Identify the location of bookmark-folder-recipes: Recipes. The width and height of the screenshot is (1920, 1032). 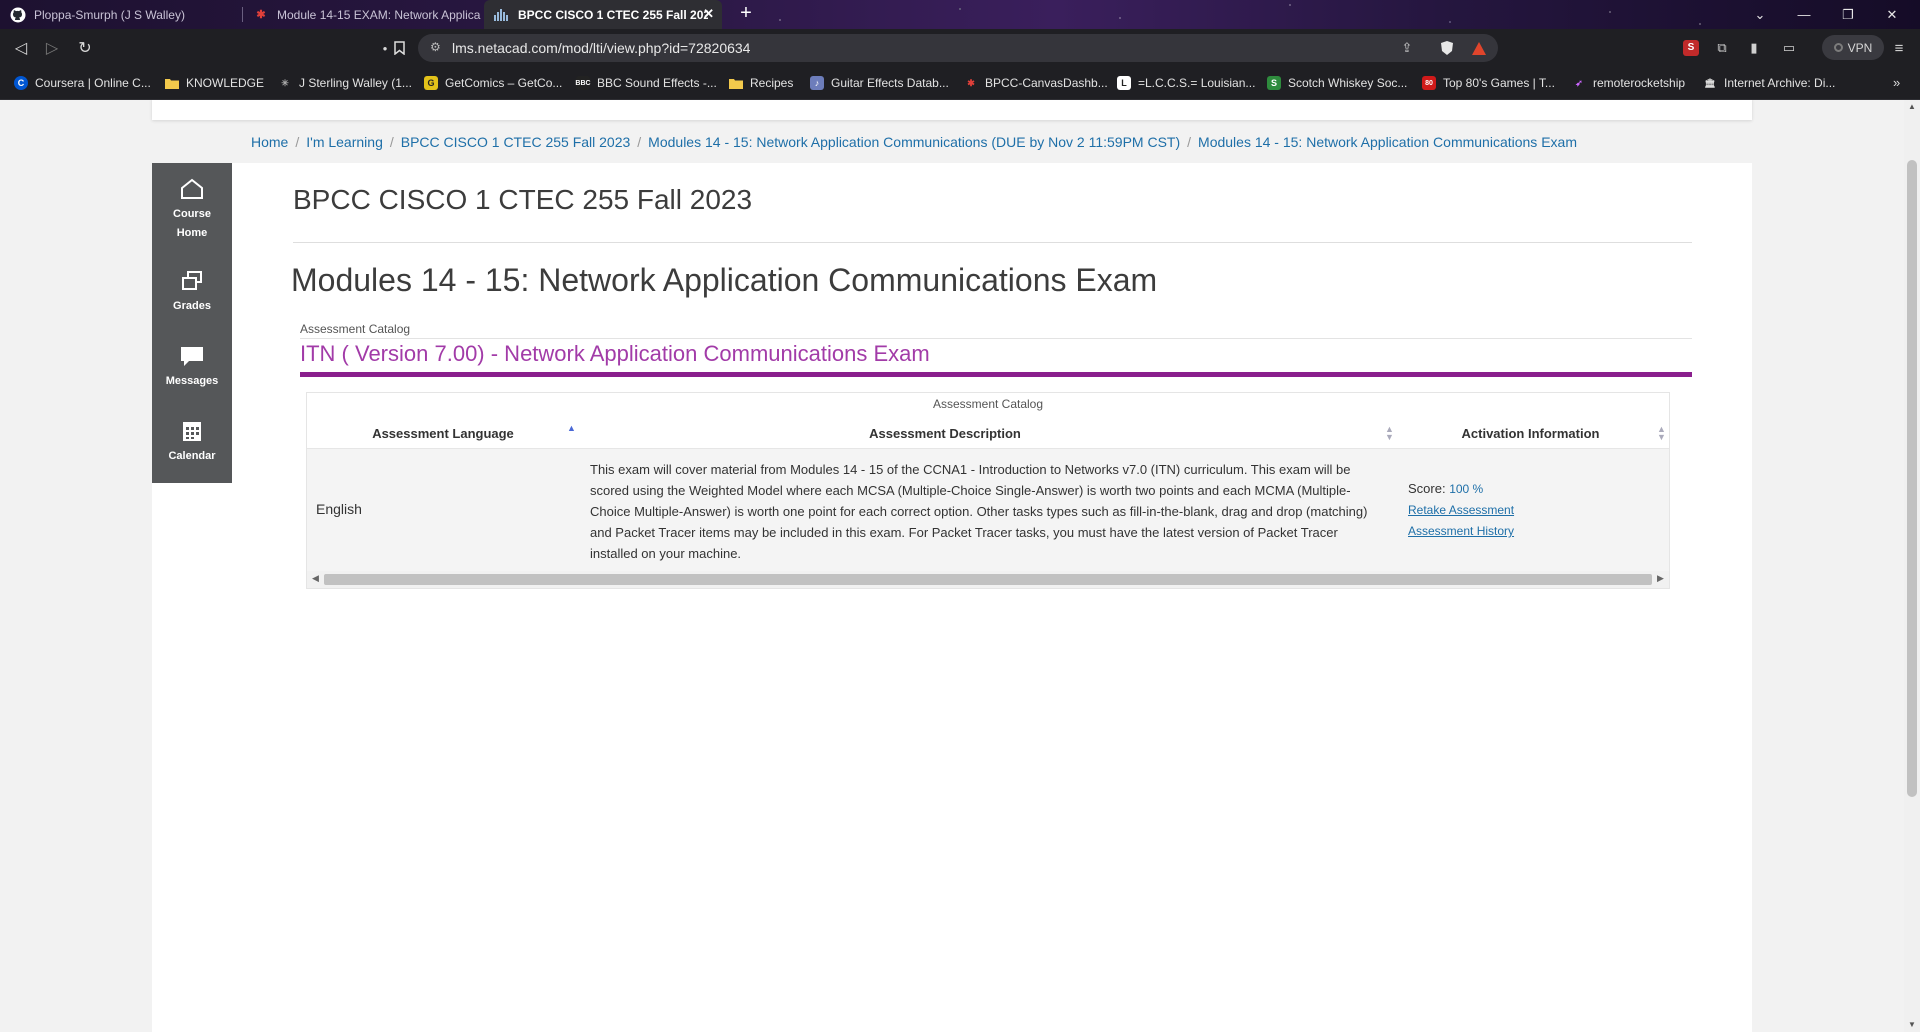
(761, 83).